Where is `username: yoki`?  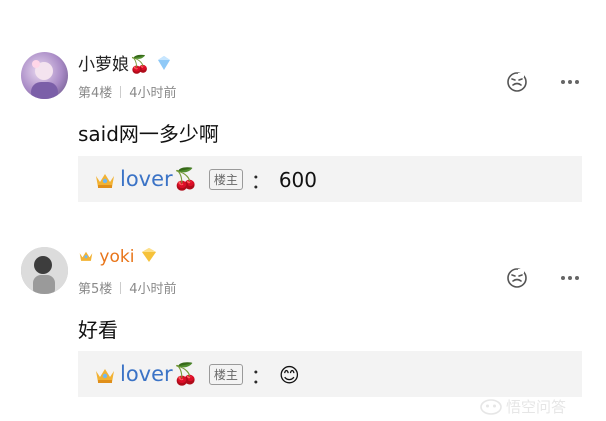 username: yoki is located at coordinates (118, 257).